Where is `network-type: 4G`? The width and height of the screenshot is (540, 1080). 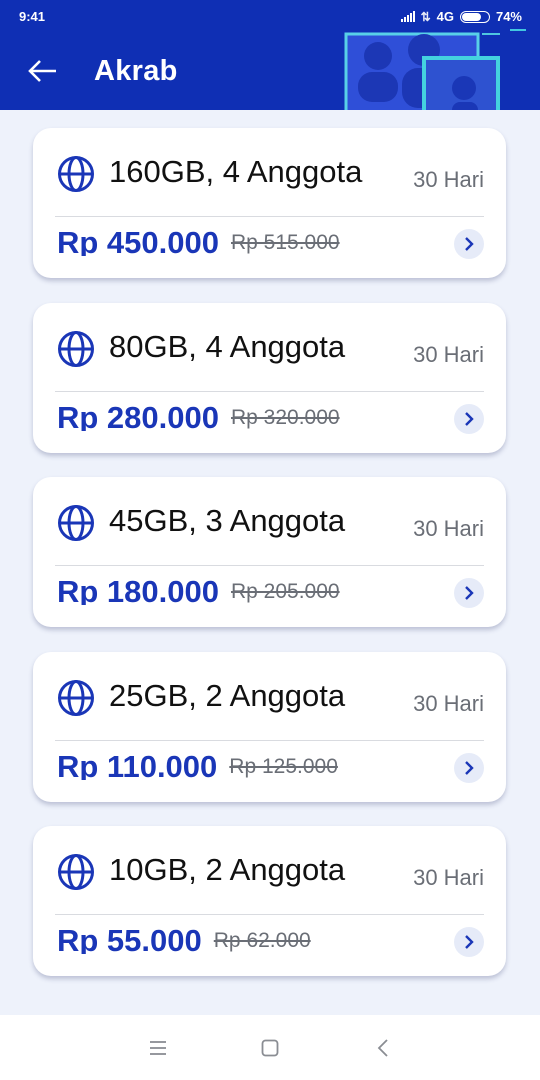 network-type: 4G is located at coordinates (445, 16).